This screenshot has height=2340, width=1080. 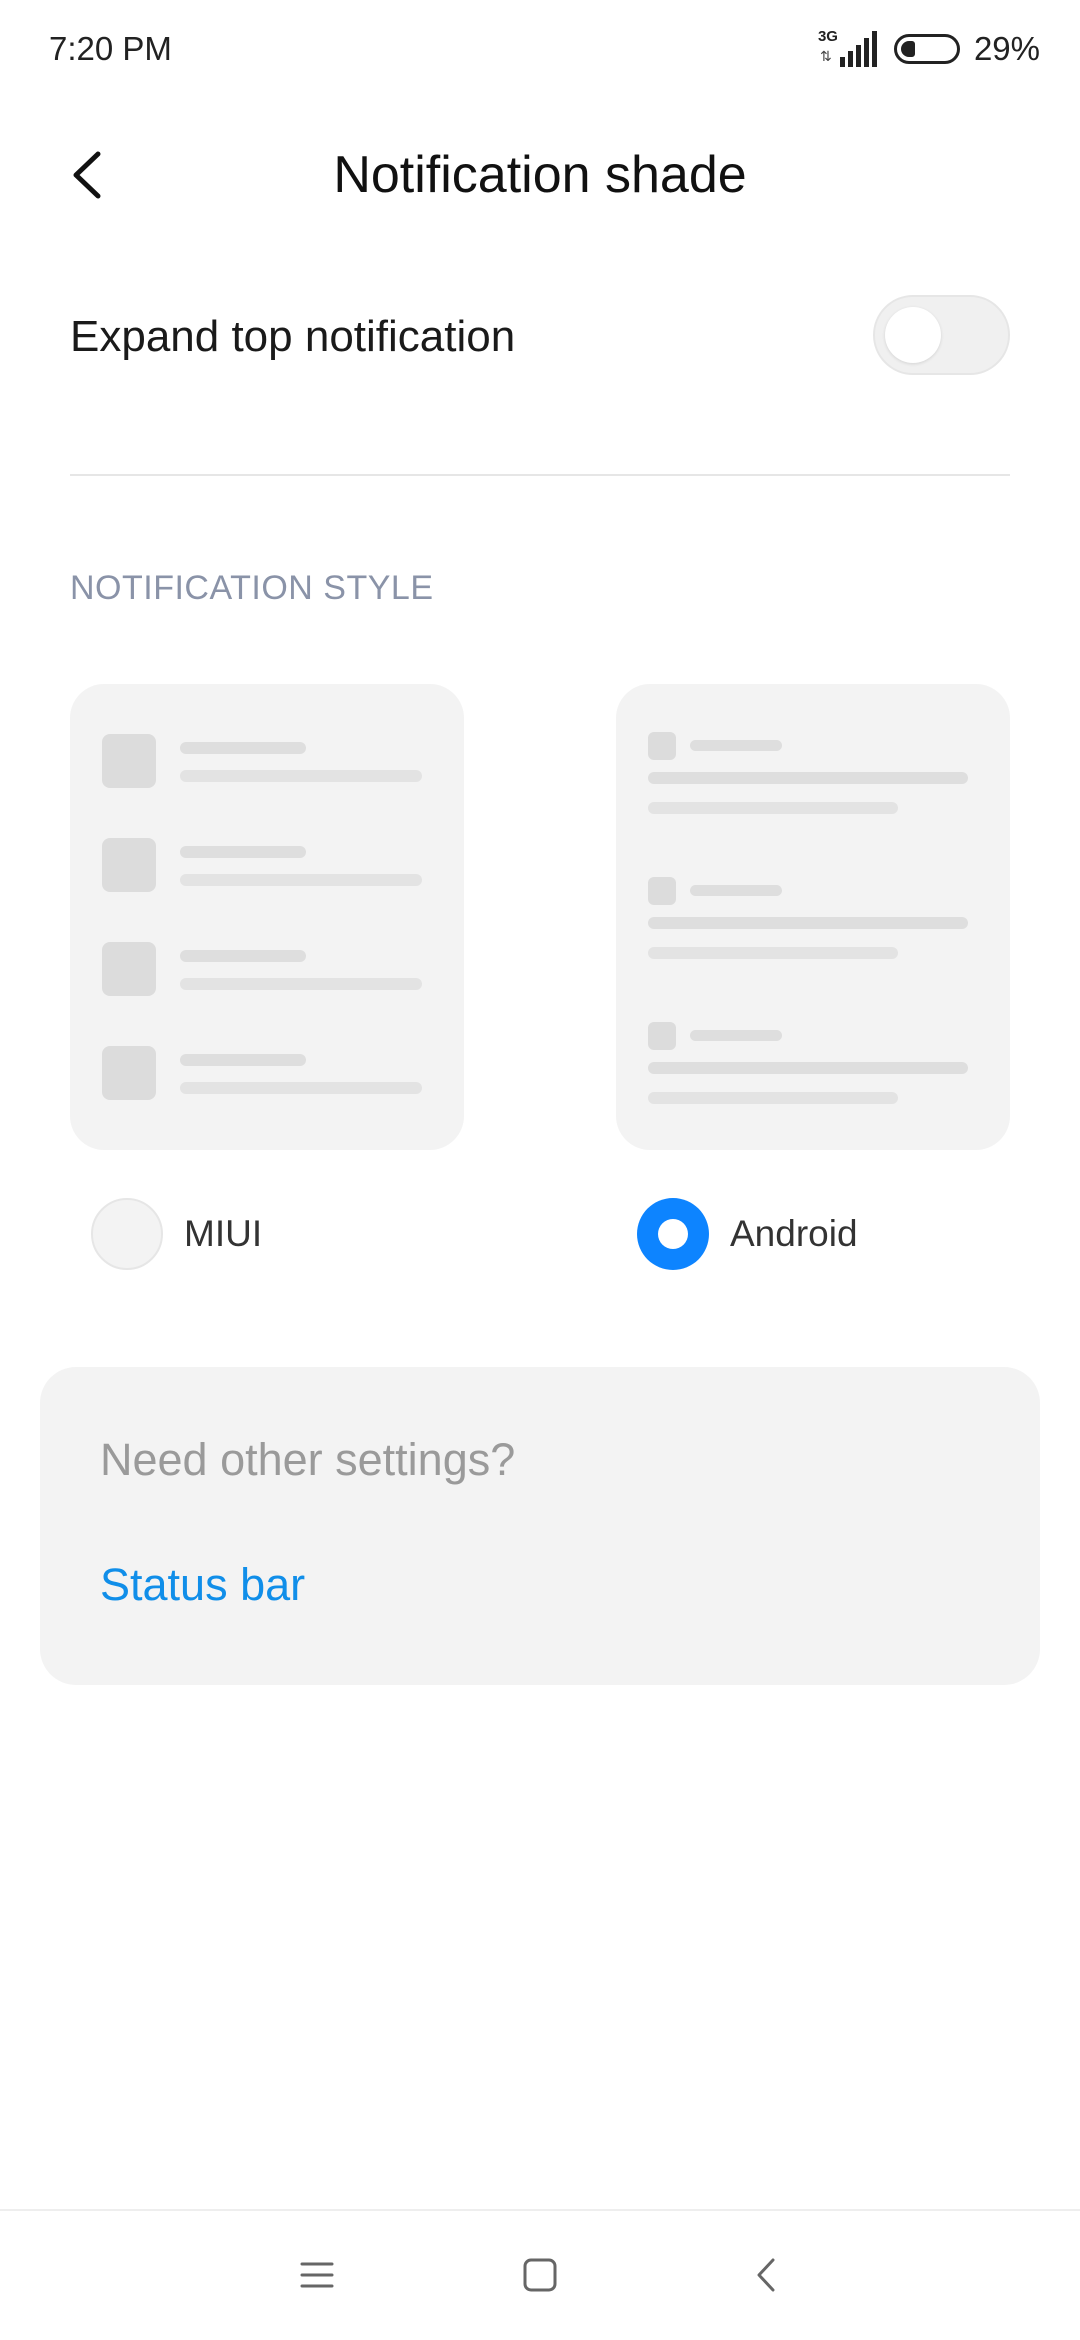 I want to click on nav-back-button, so click(x=767, y=2275).